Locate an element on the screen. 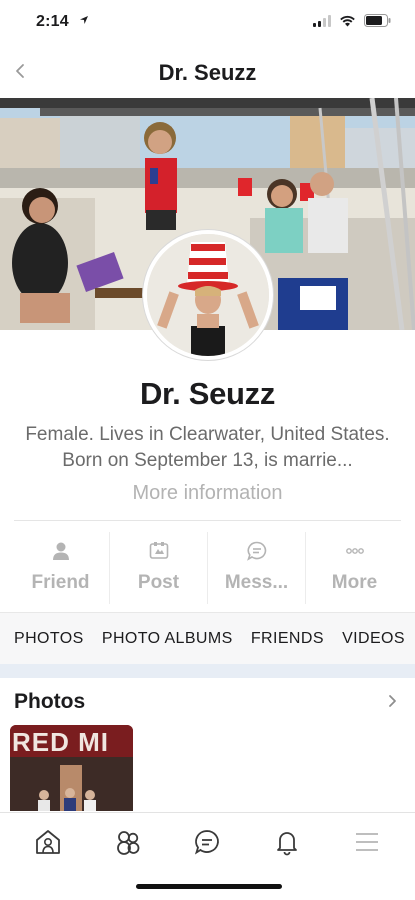 Image resolution: width=415 pixels, height=900 pixels. friends-icon is located at coordinates (128, 842).